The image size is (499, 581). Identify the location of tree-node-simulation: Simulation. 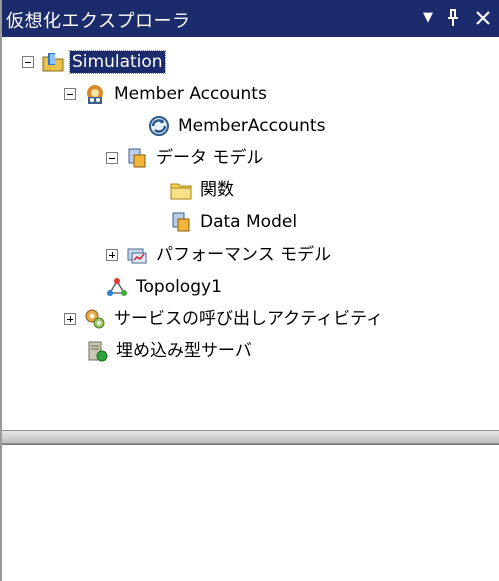
(94, 62).